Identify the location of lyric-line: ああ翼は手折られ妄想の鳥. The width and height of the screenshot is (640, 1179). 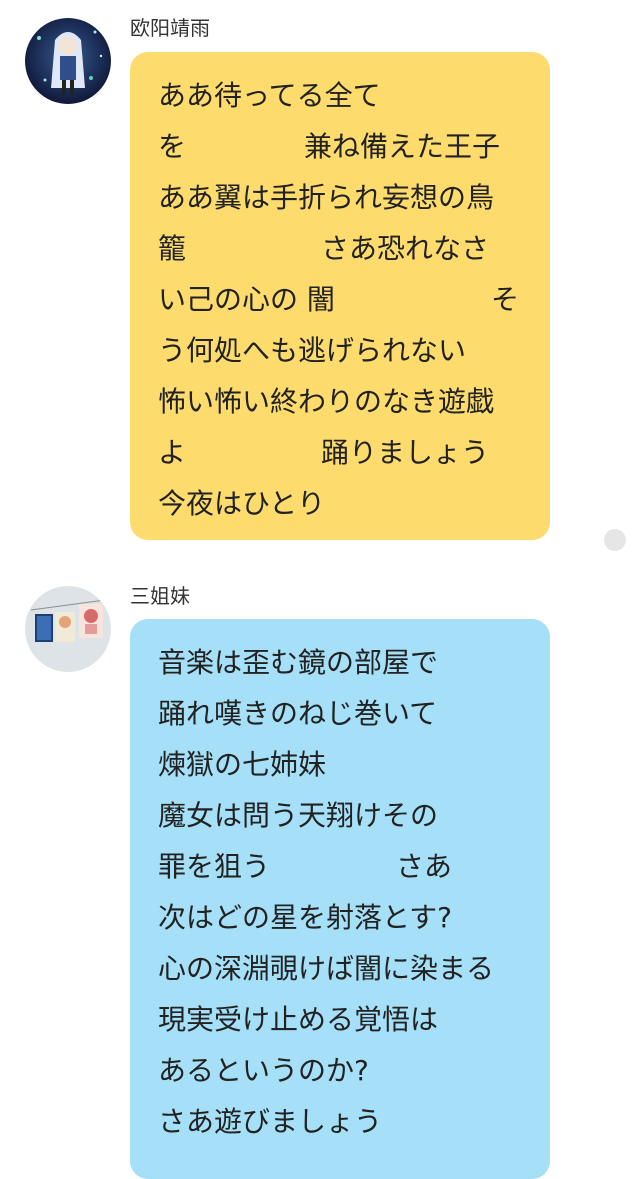
(326, 197).